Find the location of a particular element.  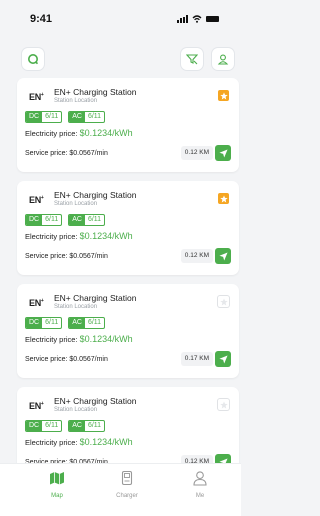

tab-map: Map is located at coordinates (57, 488).